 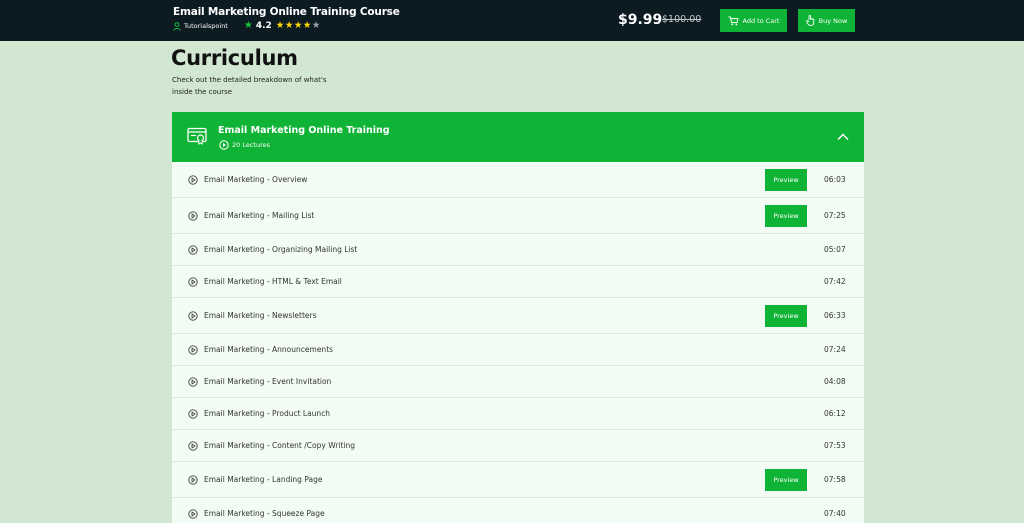 What do you see at coordinates (835, 381) in the screenshot?
I see `lecture-duration: 04:08` at bounding box center [835, 381].